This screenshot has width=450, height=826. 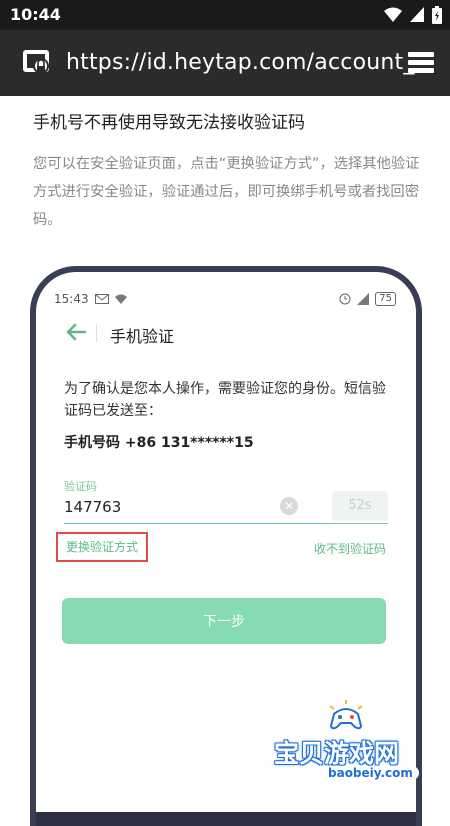 I want to click on url-bar: https://id.heytap.com/account_, so click(x=240, y=62).